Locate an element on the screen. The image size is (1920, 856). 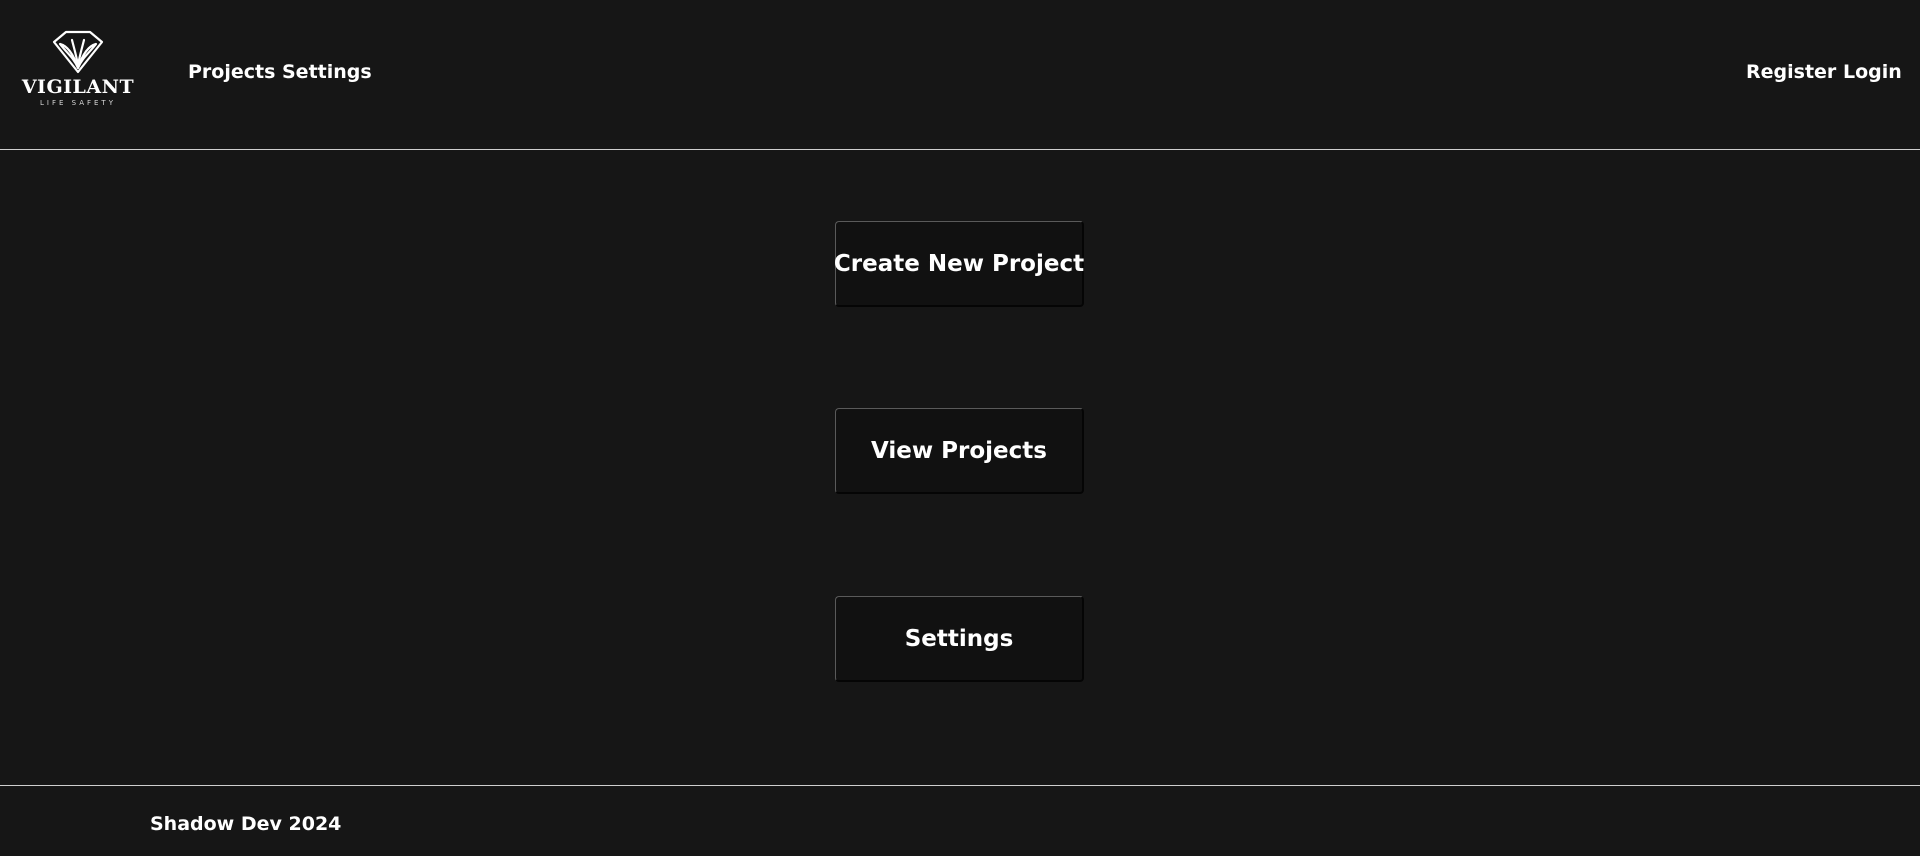
brand-name: VIGILANT is located at coordinates (78, 87).